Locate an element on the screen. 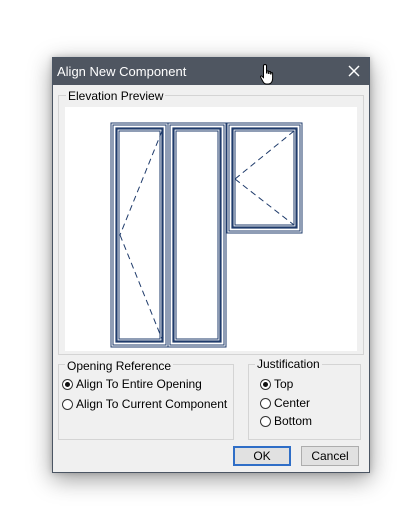  close-icon is located at coordinates (354, 71).